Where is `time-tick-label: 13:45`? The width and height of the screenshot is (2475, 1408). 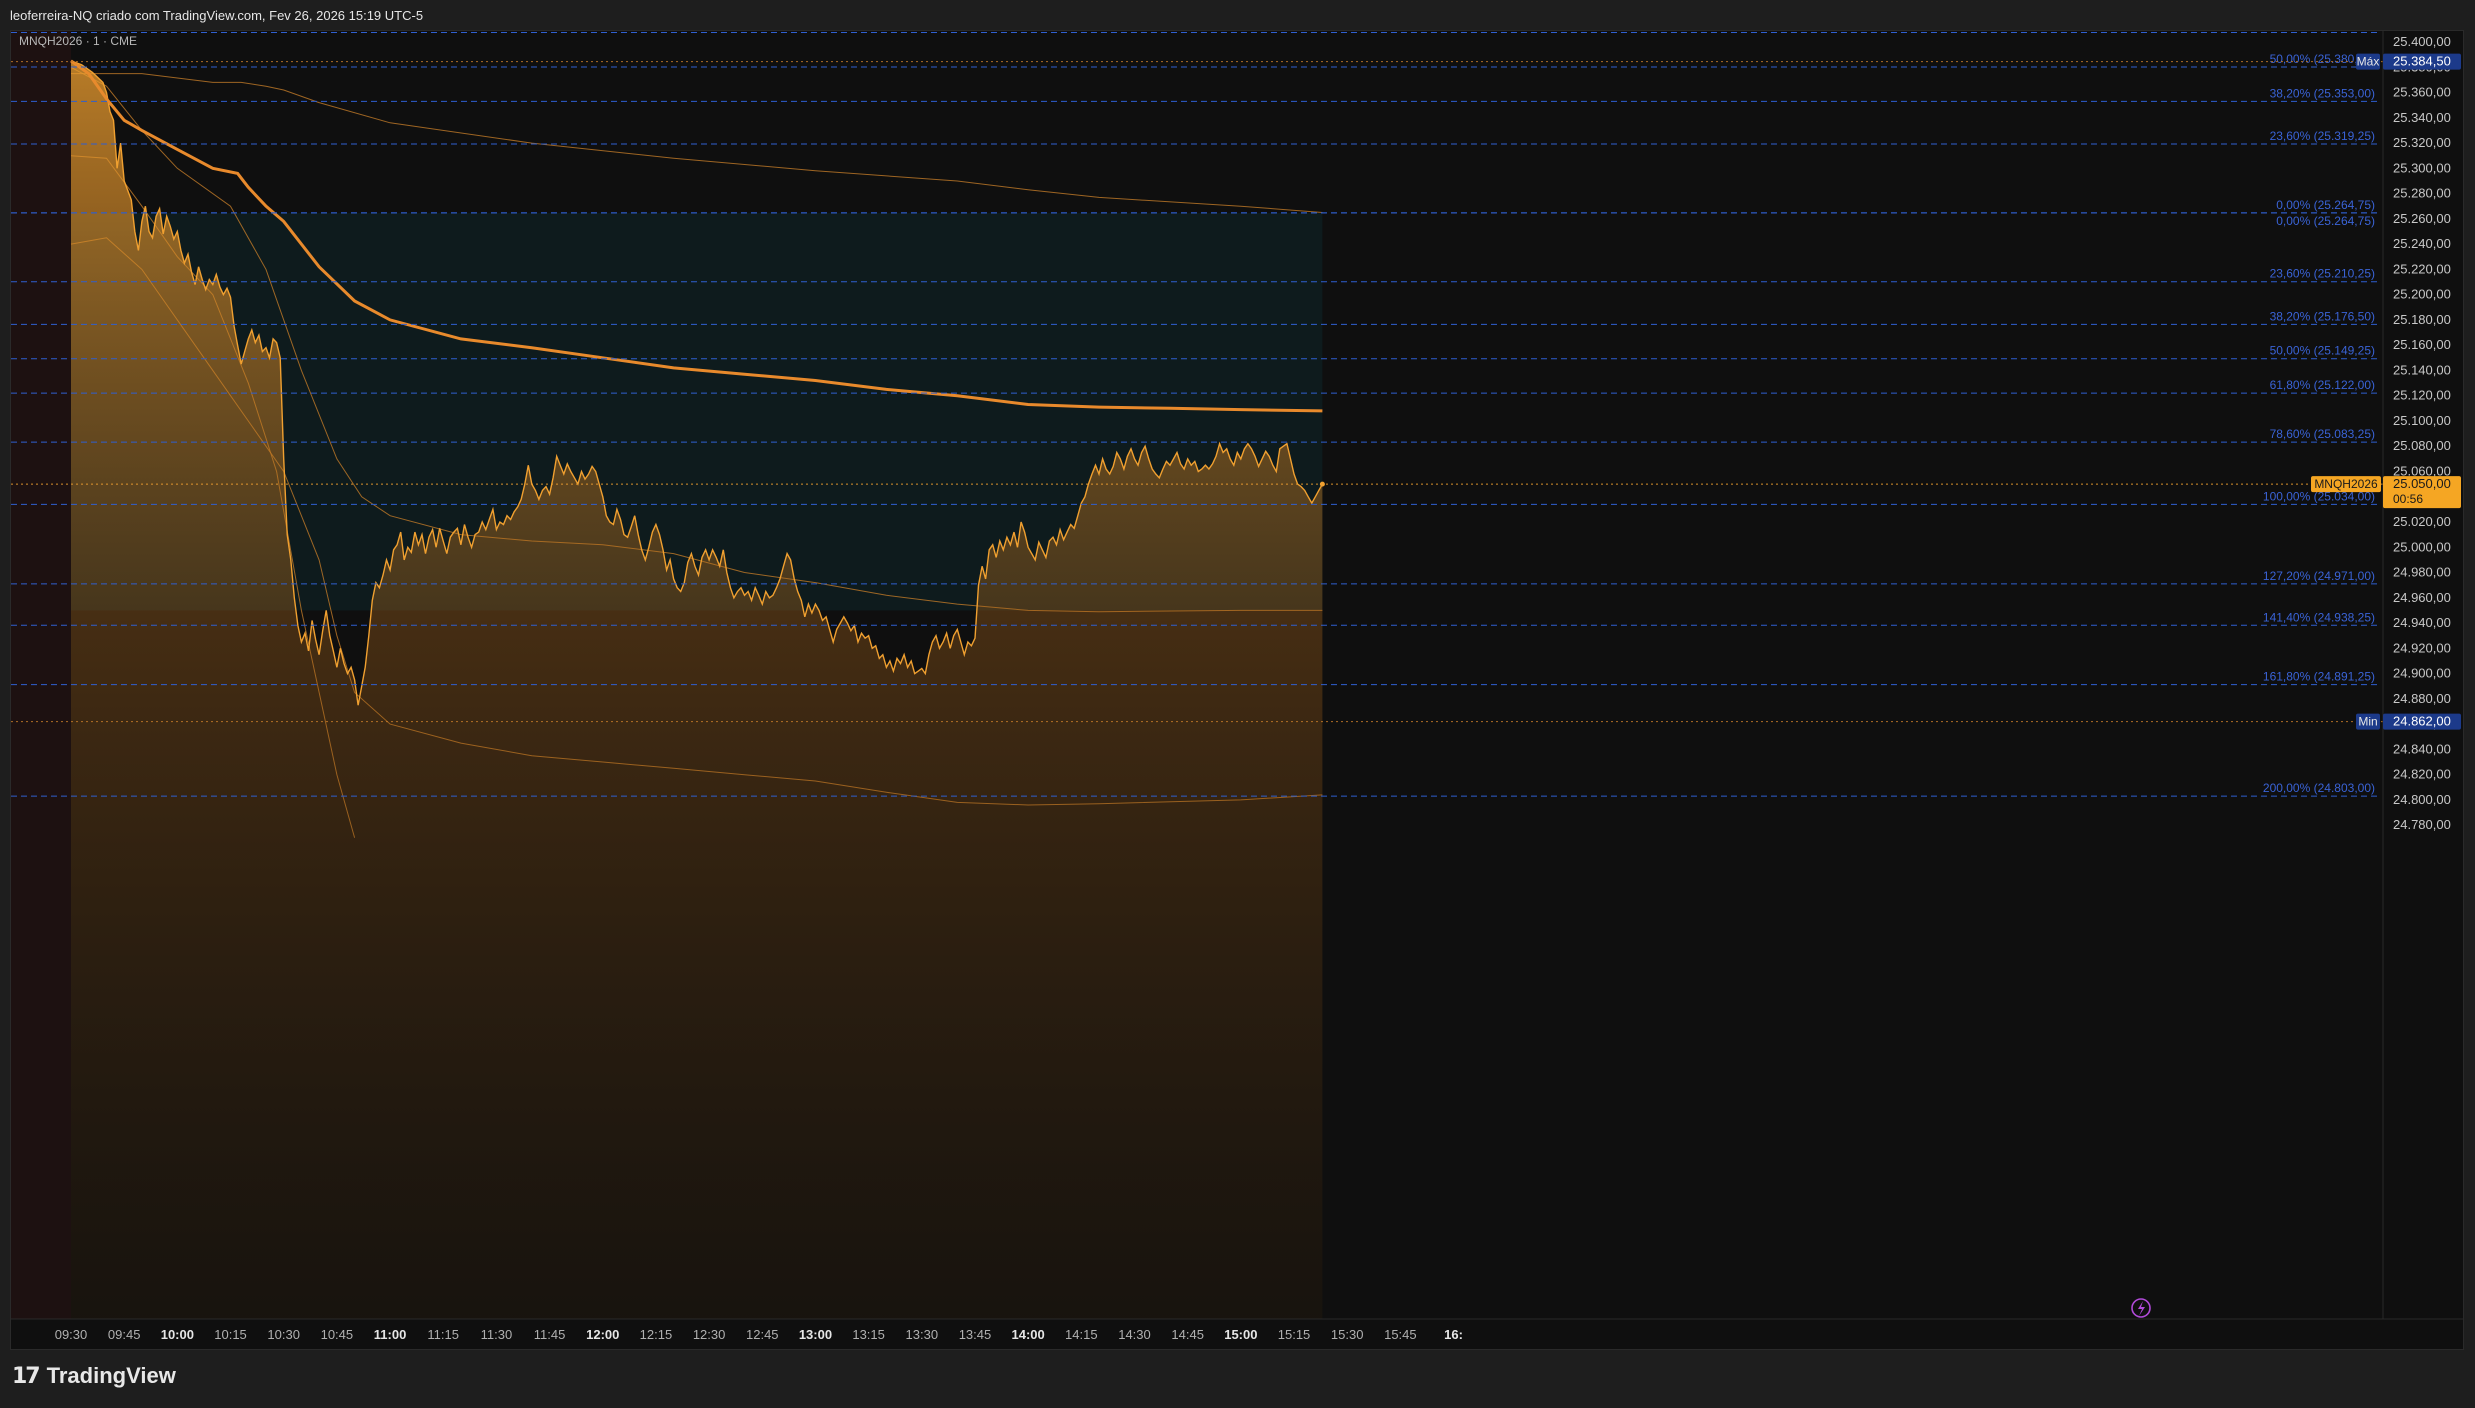
time-tick-label: 13:45 is located at coordinates (975, 1334).